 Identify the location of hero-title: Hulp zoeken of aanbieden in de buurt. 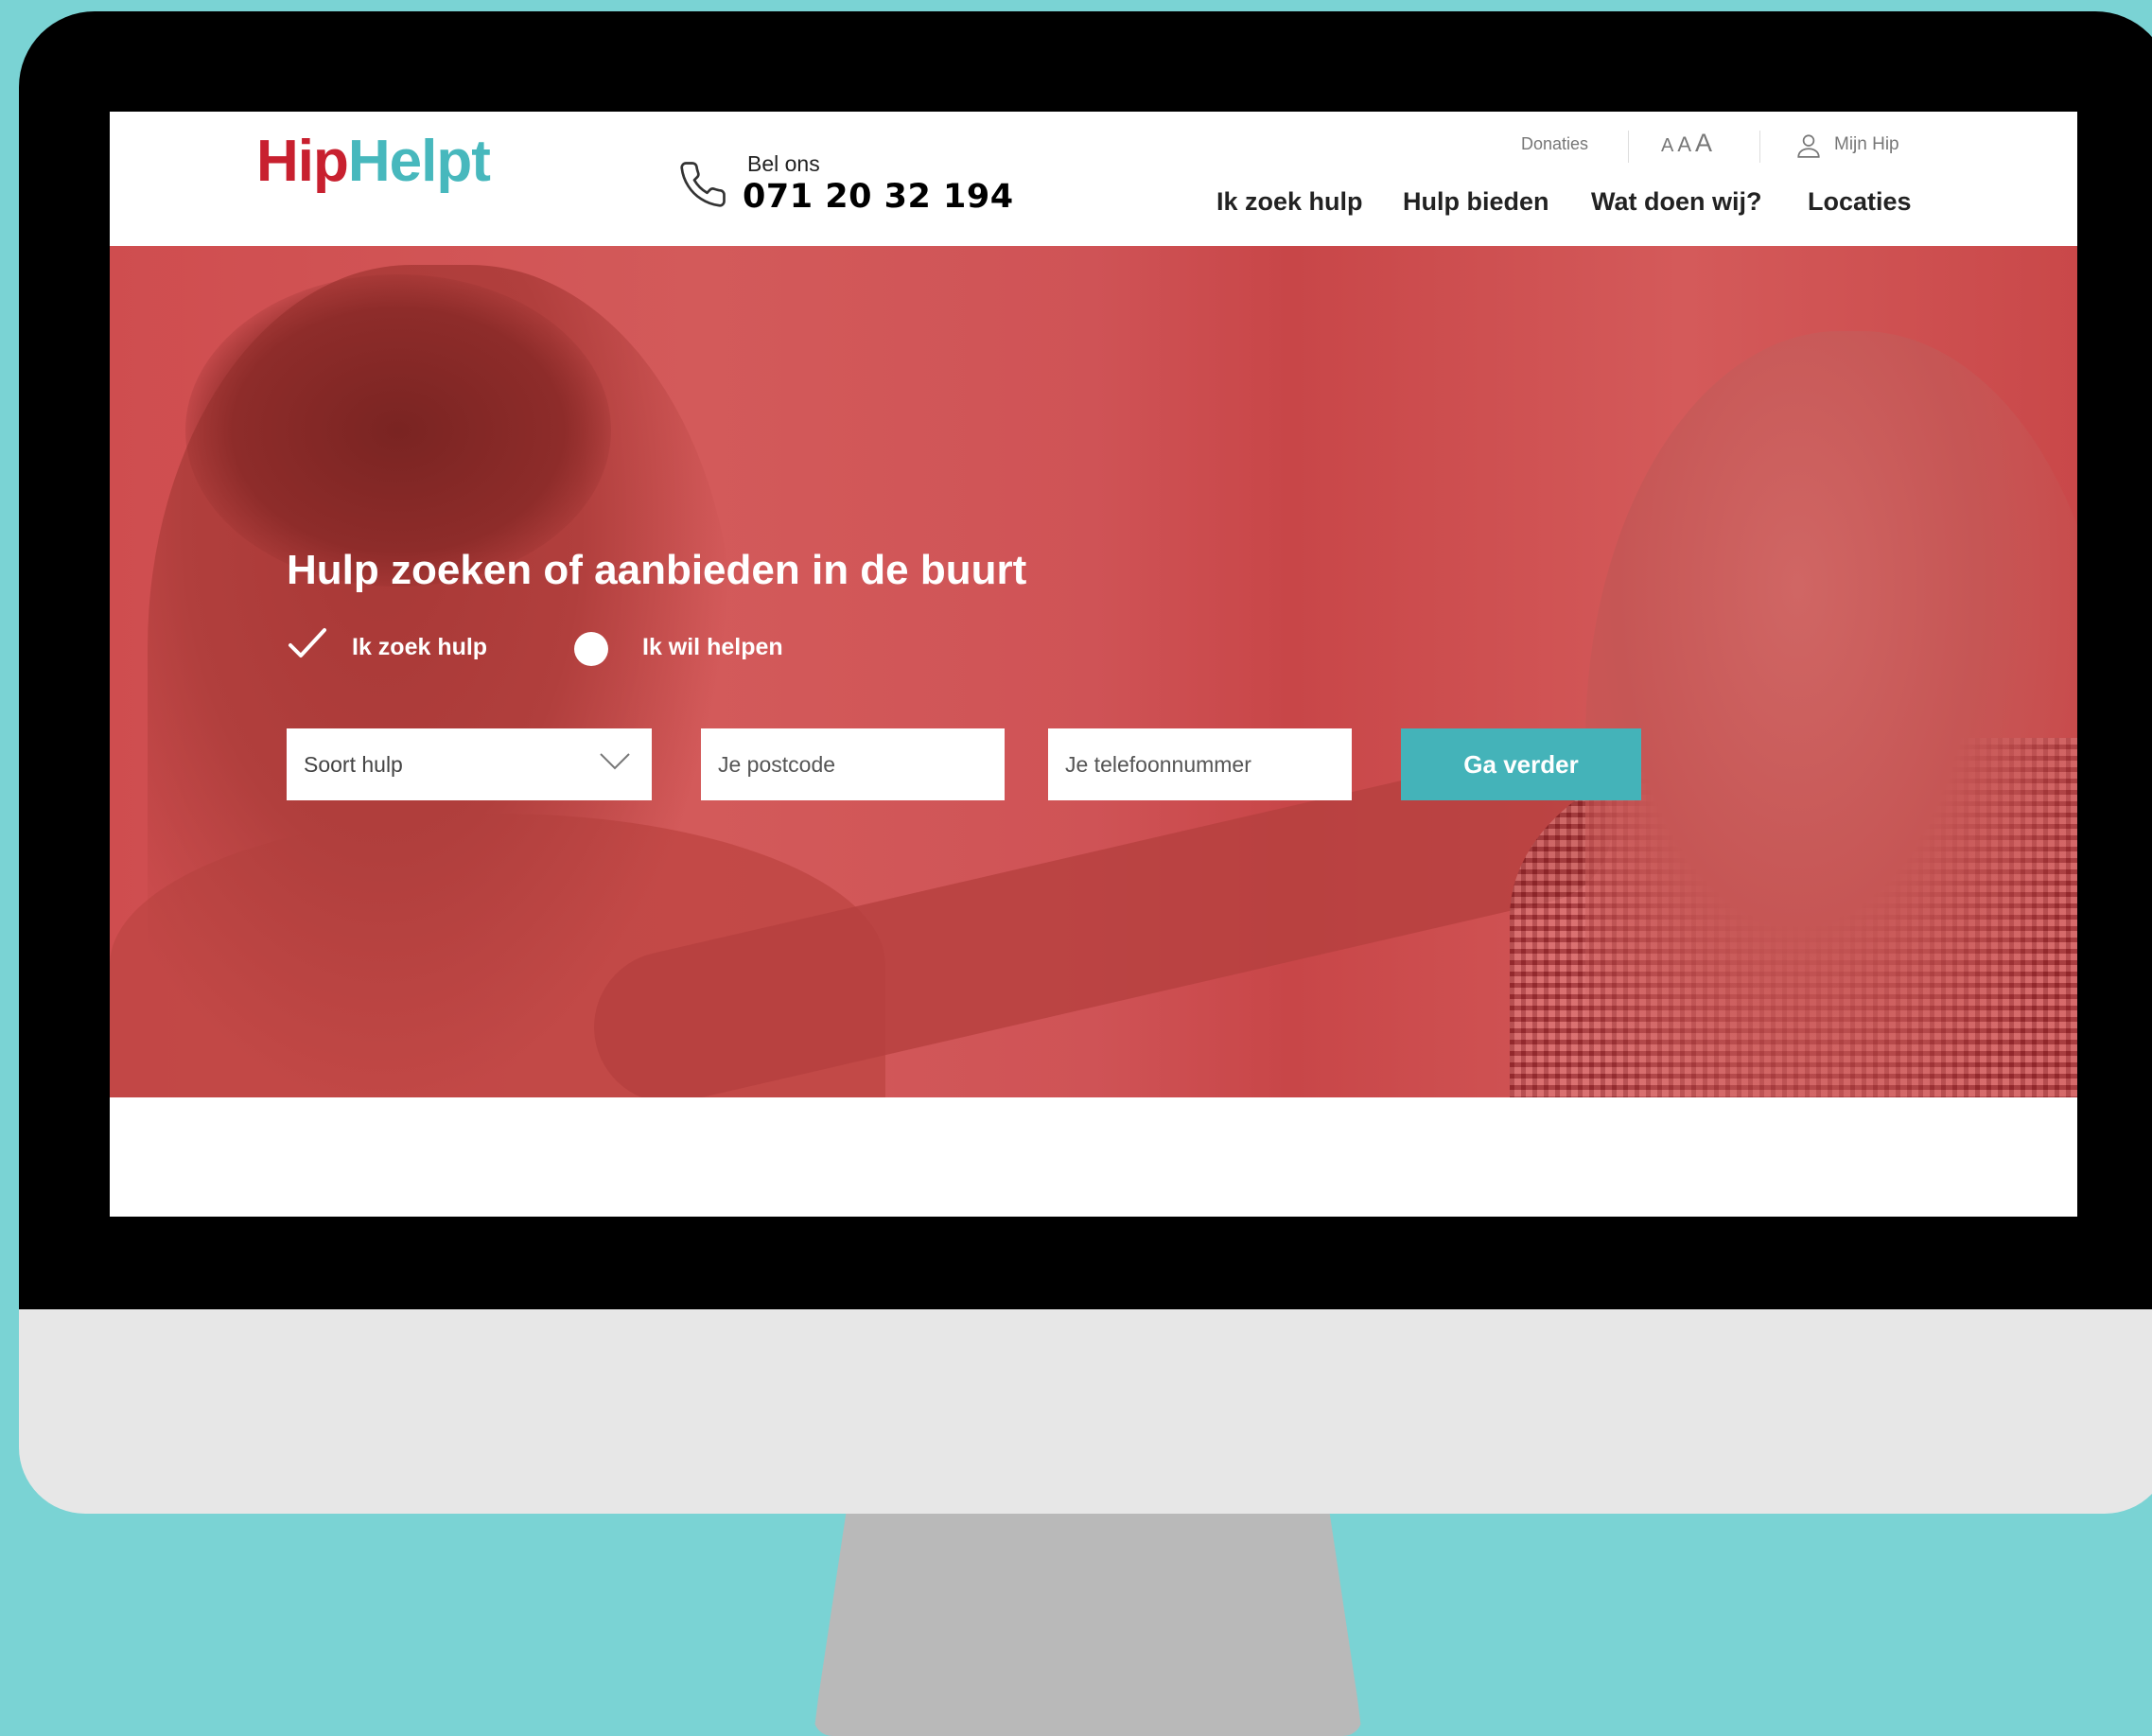
(657, 570).